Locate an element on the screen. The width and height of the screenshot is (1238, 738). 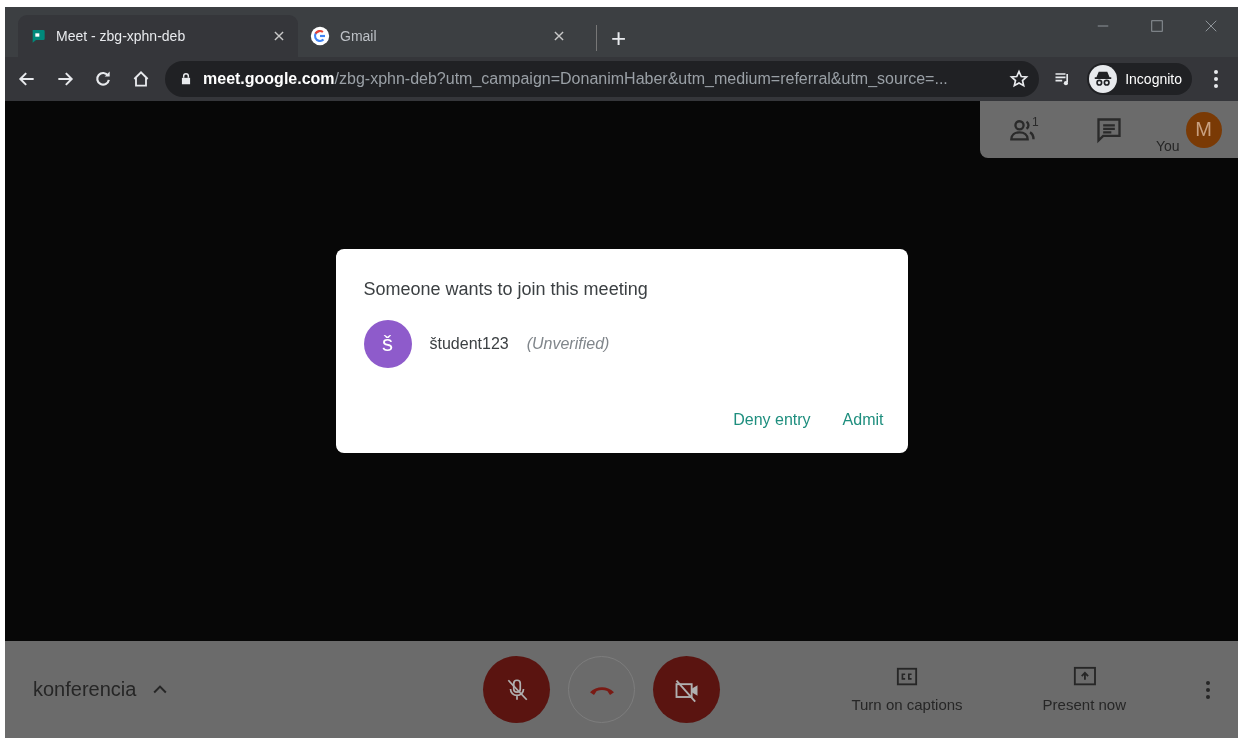
unverified-note: (Unverified) is located at coordinates (568, 344).